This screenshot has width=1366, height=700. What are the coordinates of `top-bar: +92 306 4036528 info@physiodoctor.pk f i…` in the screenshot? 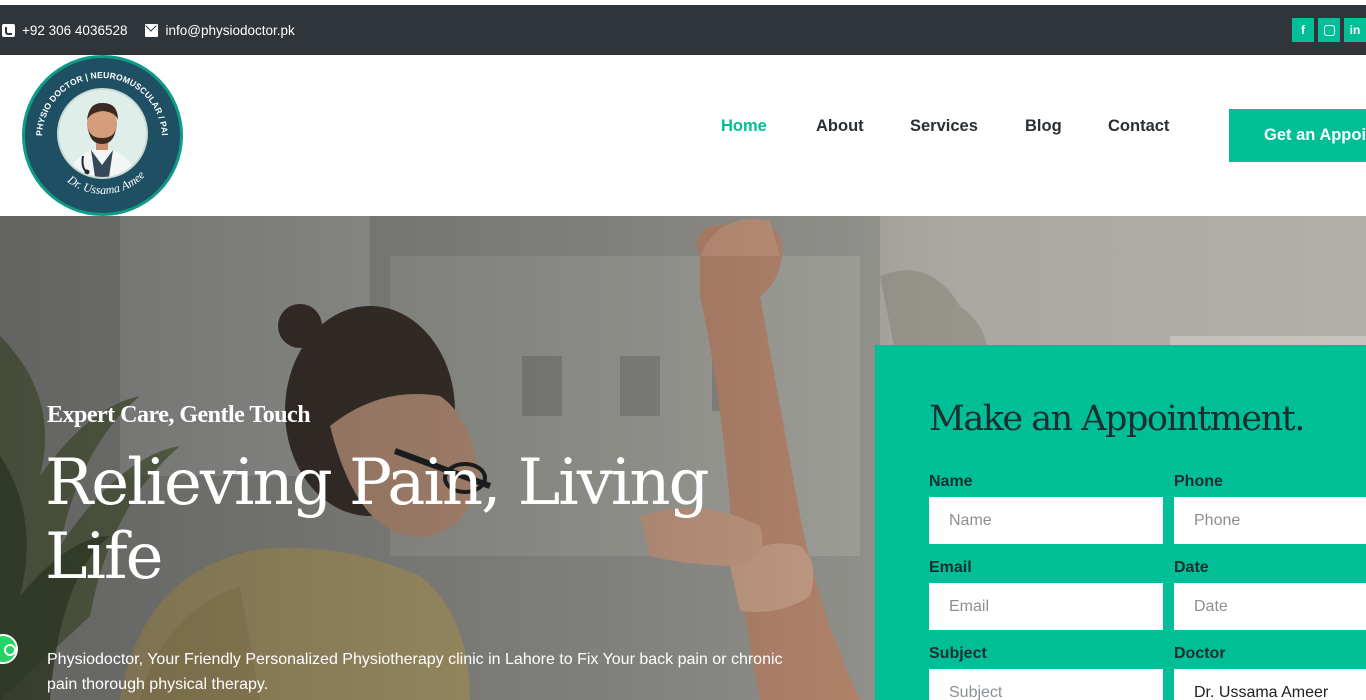 It's located at (683, 27).